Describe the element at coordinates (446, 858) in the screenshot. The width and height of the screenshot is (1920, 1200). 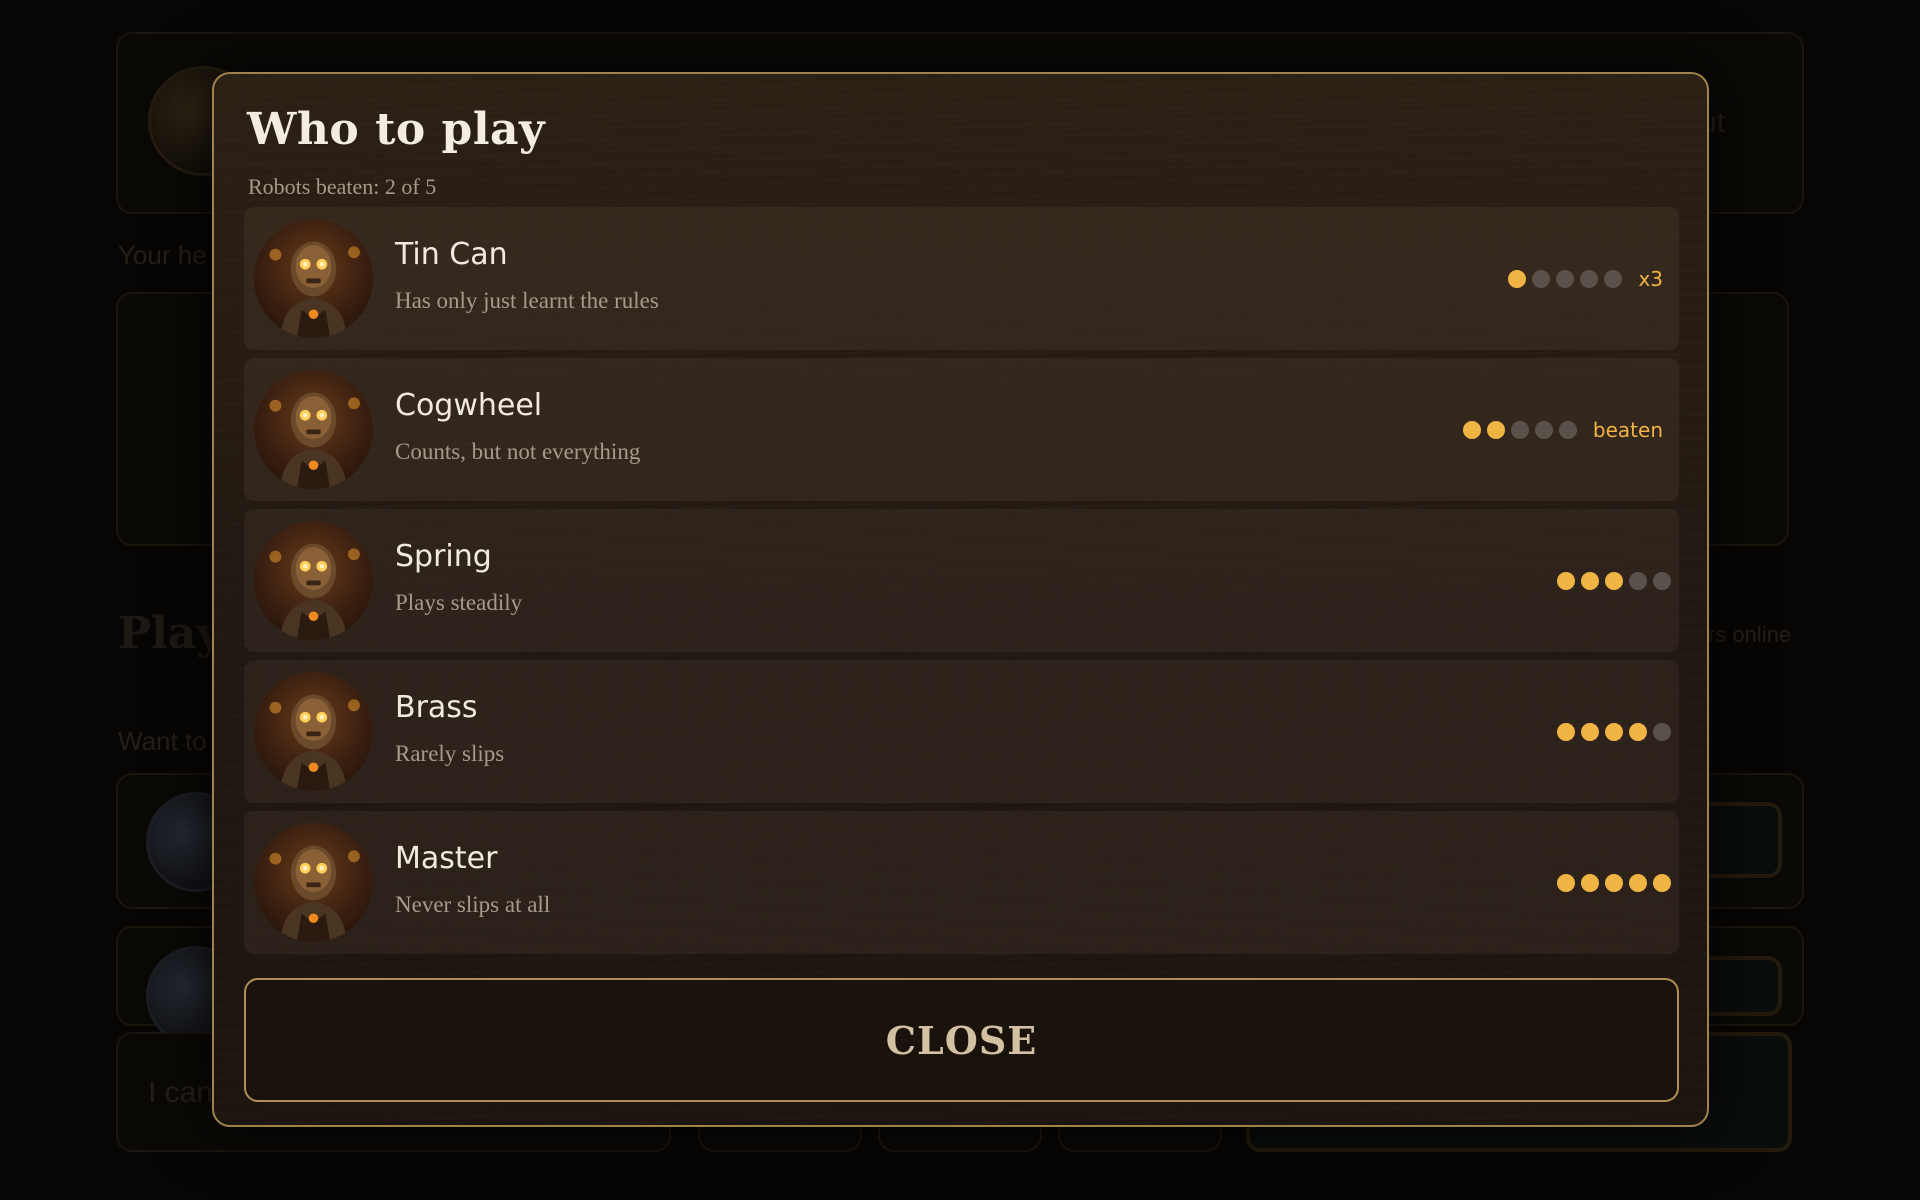
I see `robot-name: Master` at that location.